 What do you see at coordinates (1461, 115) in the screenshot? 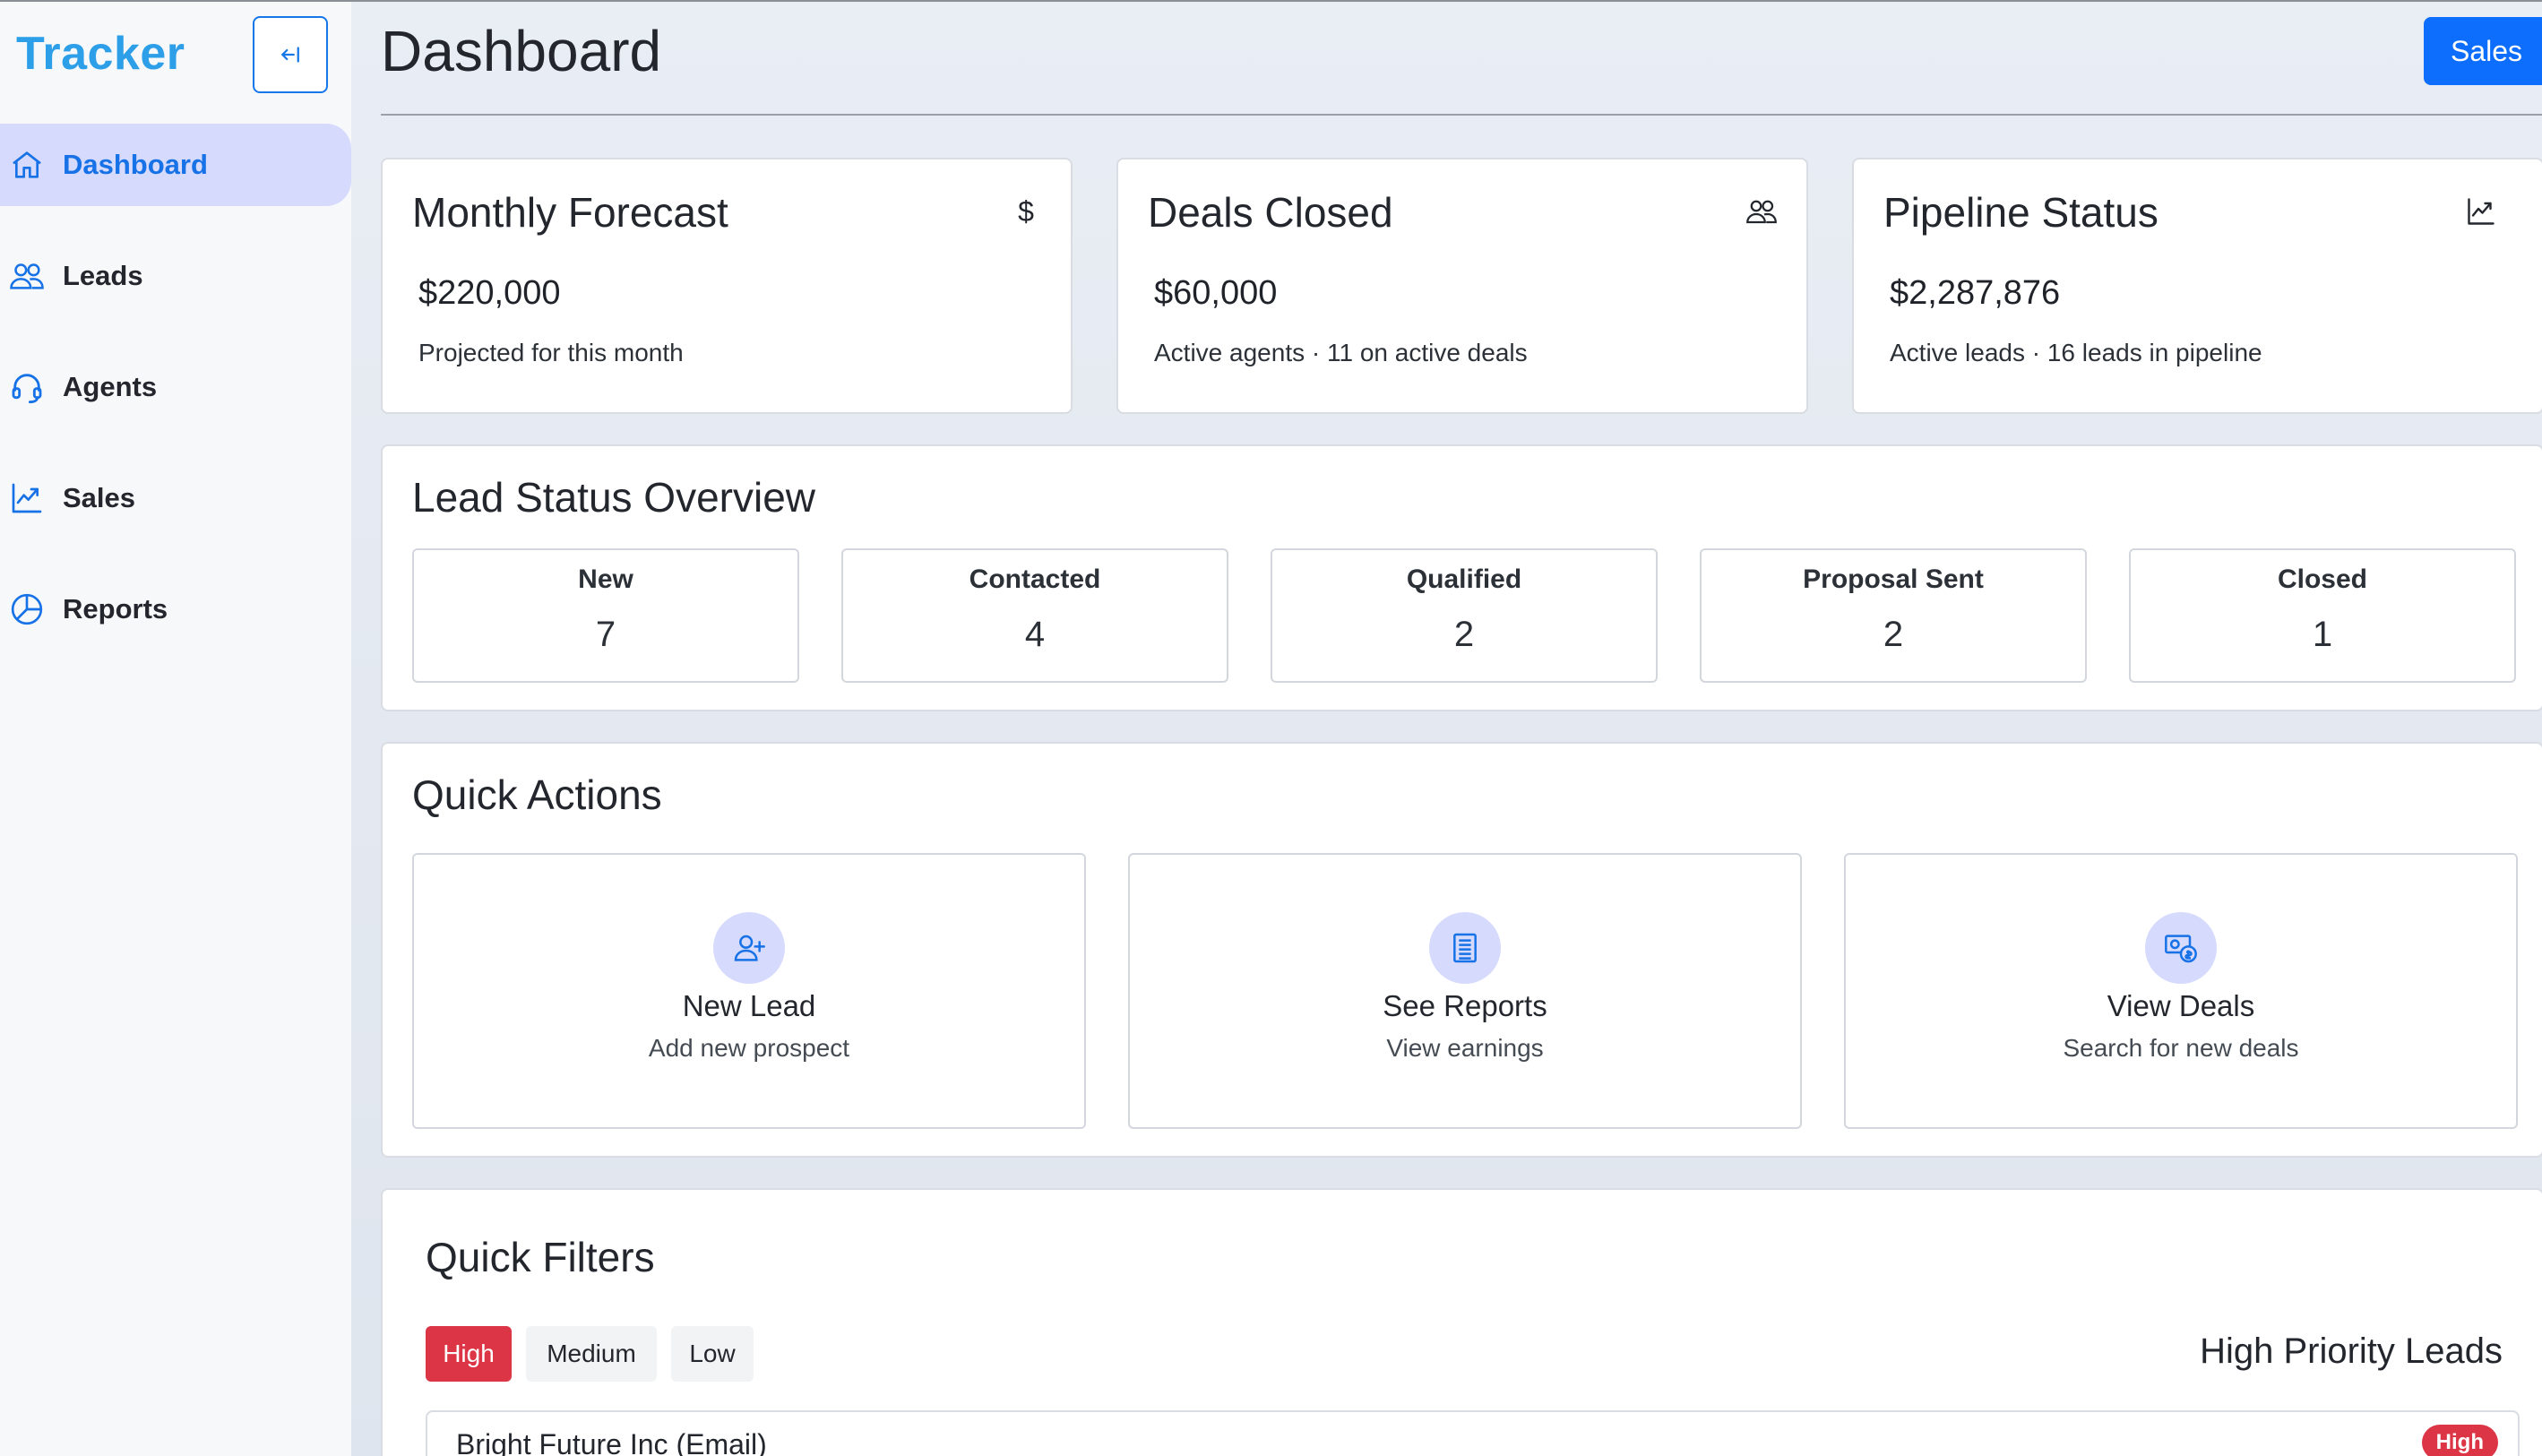
I see `header-divider` at bounding box center [1461, 115].